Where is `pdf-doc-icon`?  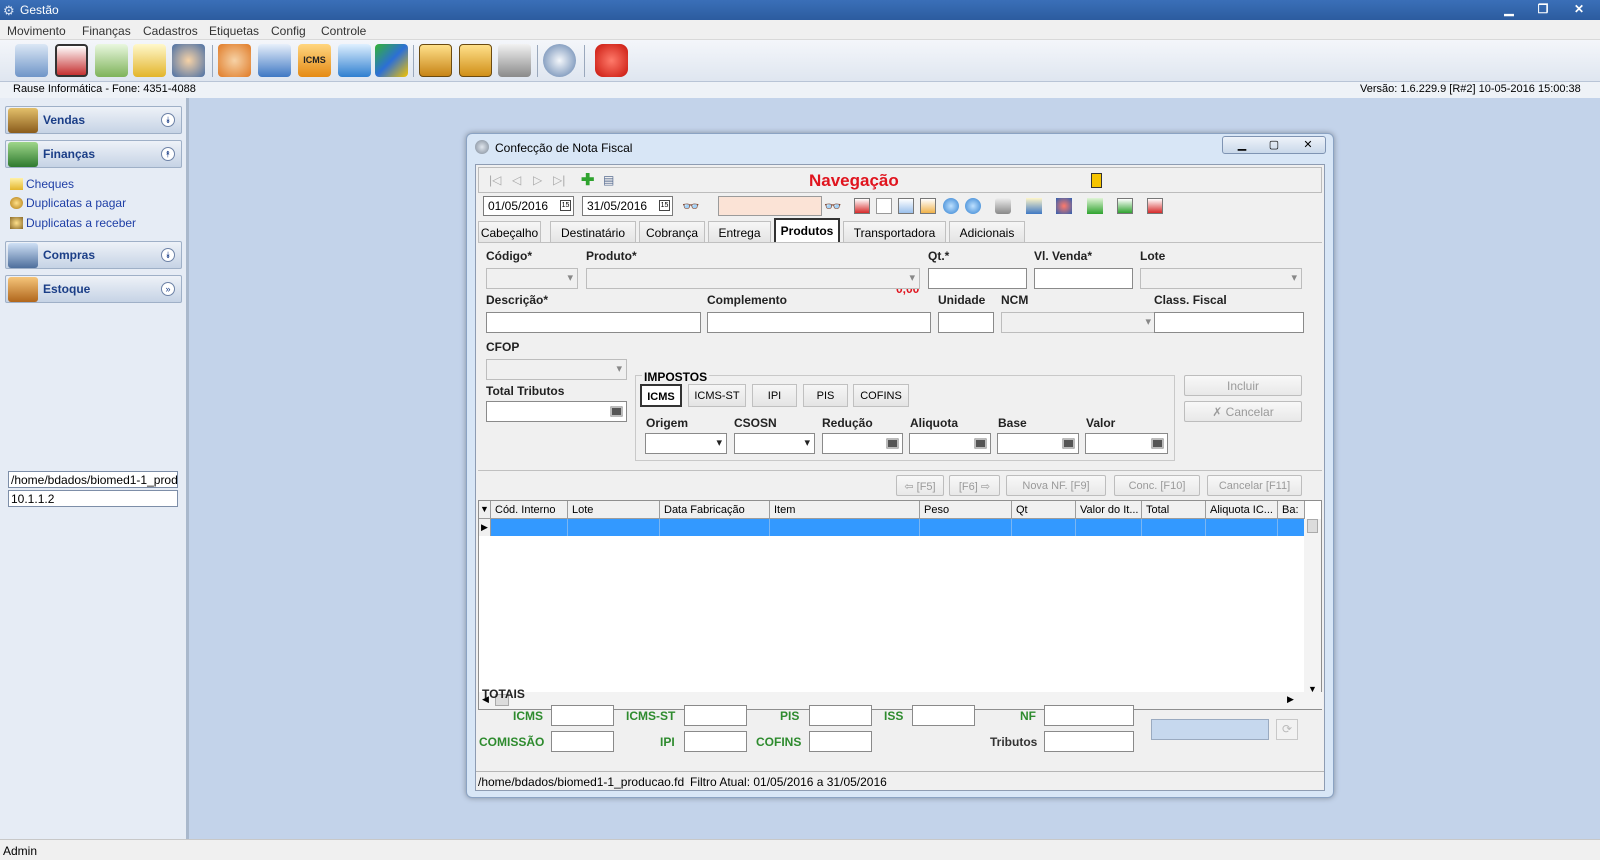
pdf-doc-icon is located at coordinates (862, 206).